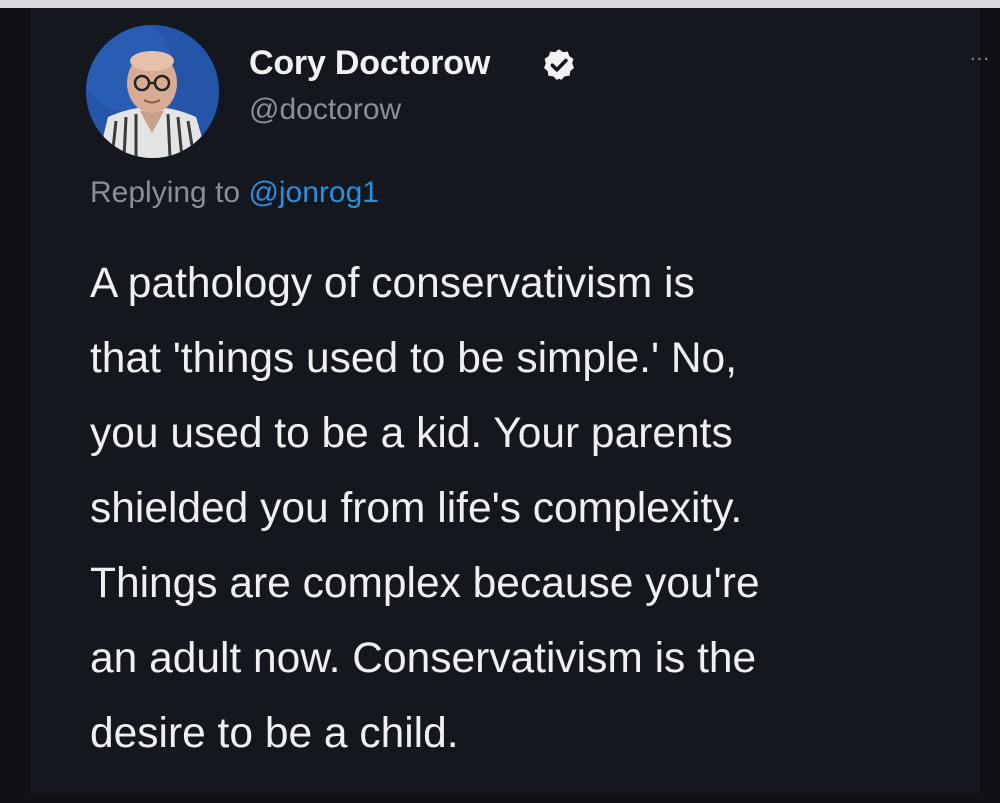 The image size is (1000, 803). I want to click on author-name: Cory Doctorow, so click(369, 63).